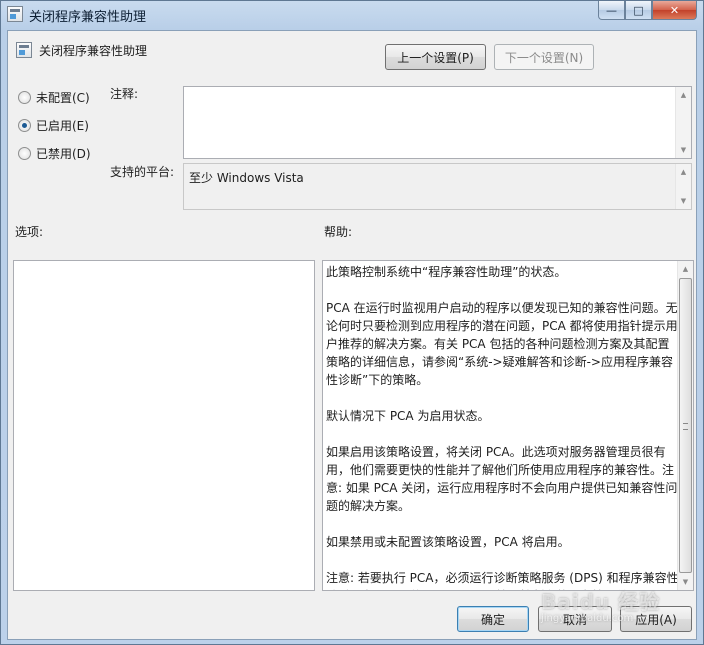 The image size is (704, 645). I want to click on scroll-thumb, so click(685, 425).